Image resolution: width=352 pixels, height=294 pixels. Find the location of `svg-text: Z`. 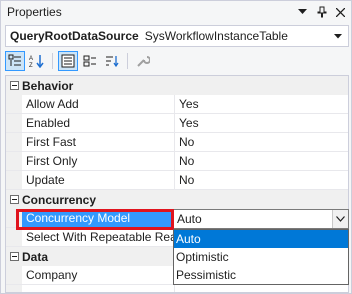

svg-text: Z is located at coordinates (31, 65).